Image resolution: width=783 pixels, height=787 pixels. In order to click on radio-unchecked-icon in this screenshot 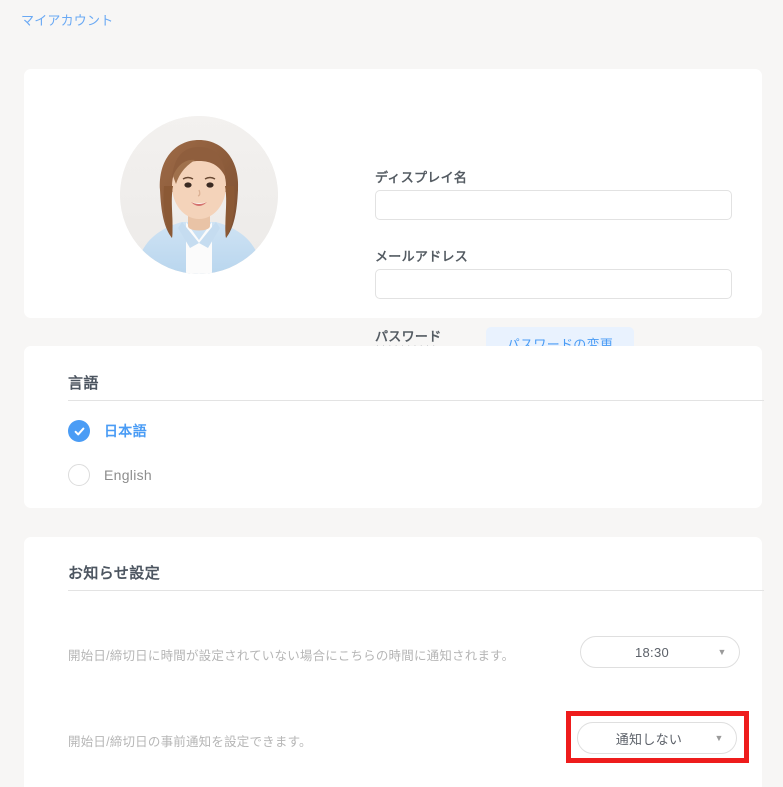, I will do `click(79, 475)`.